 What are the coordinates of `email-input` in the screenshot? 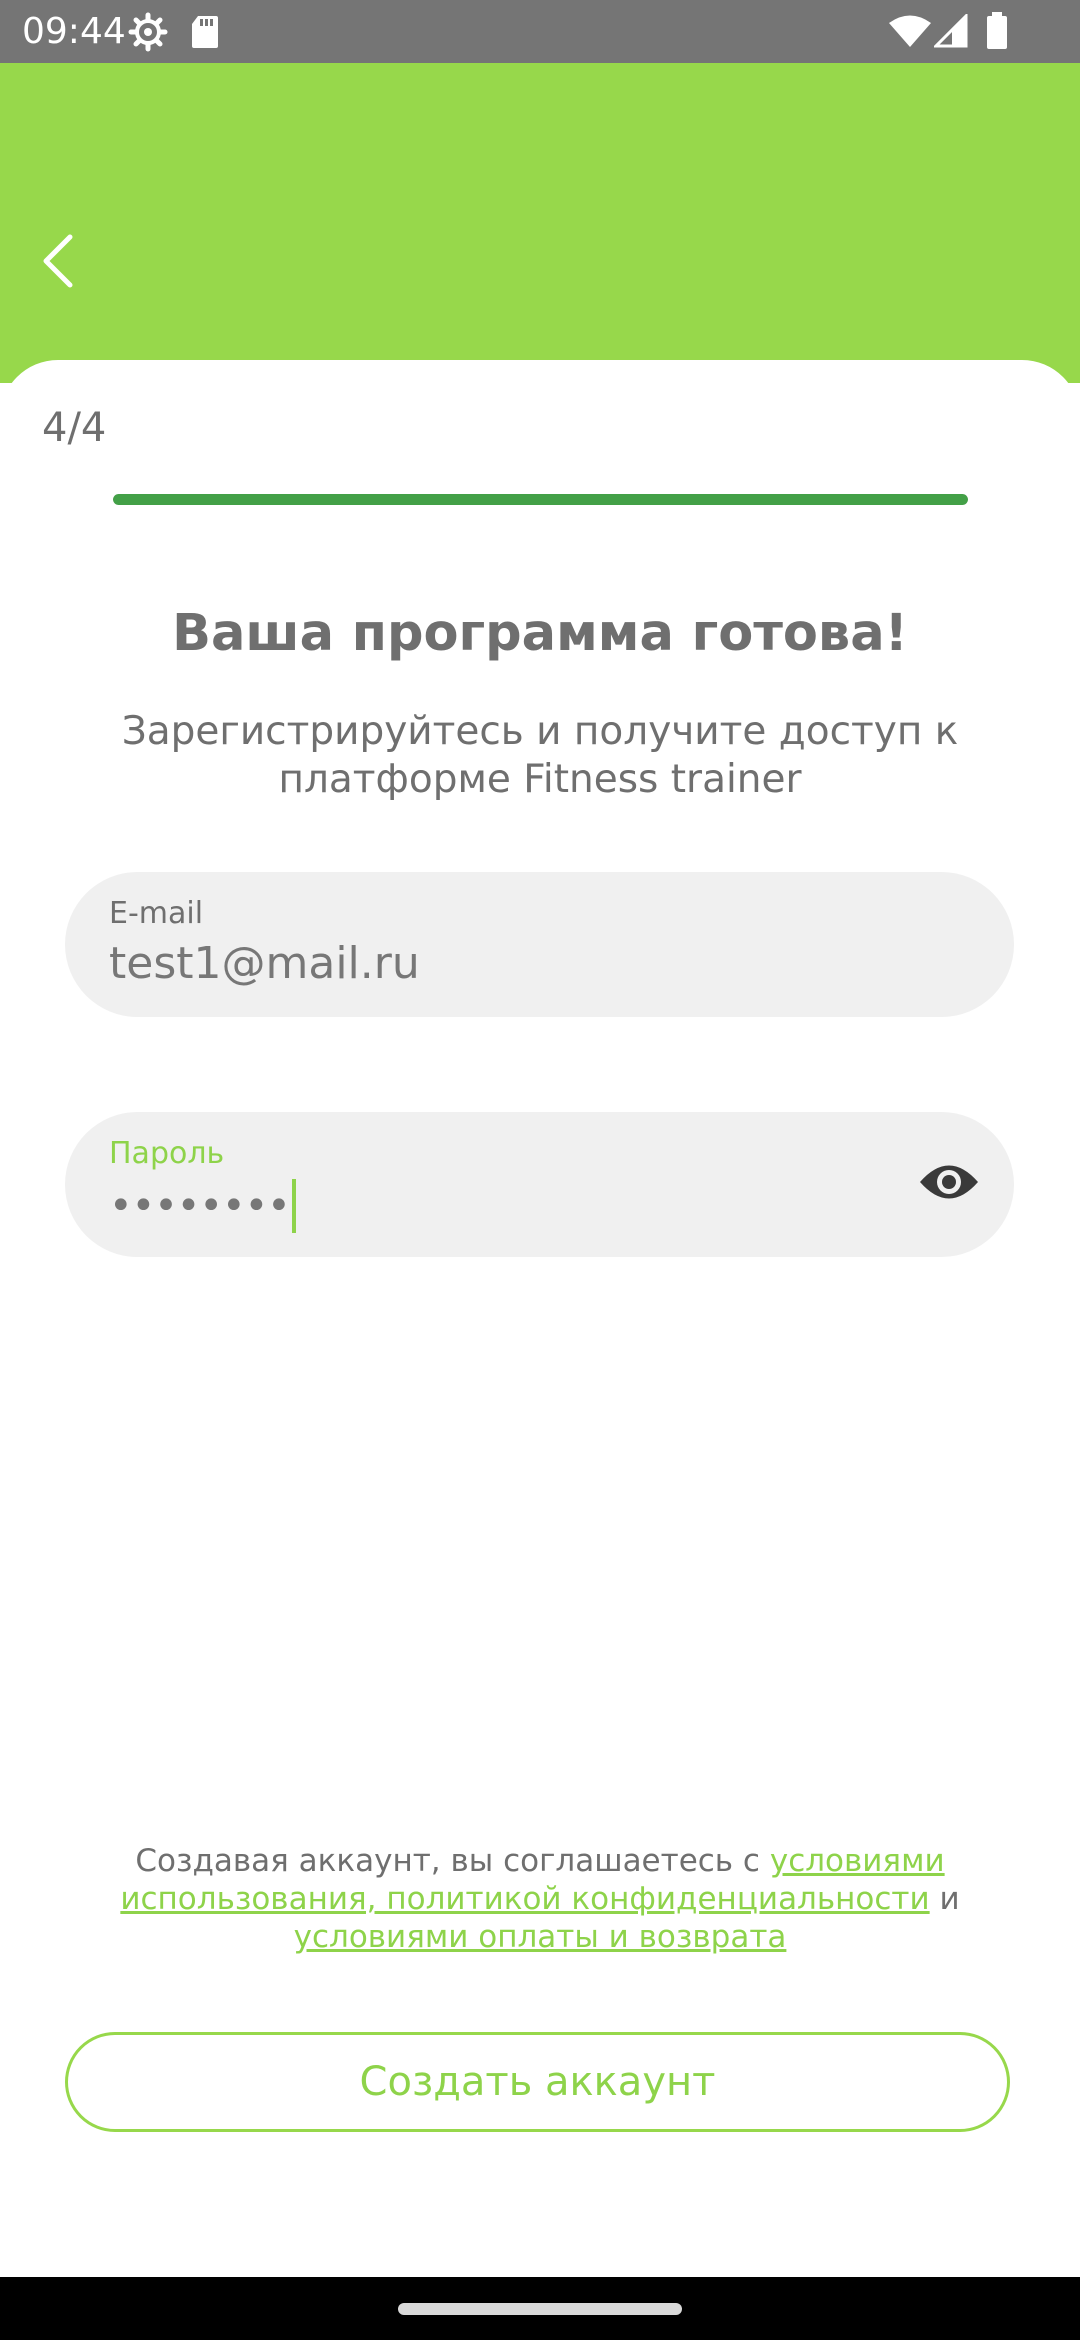 It's located at (519, 964).